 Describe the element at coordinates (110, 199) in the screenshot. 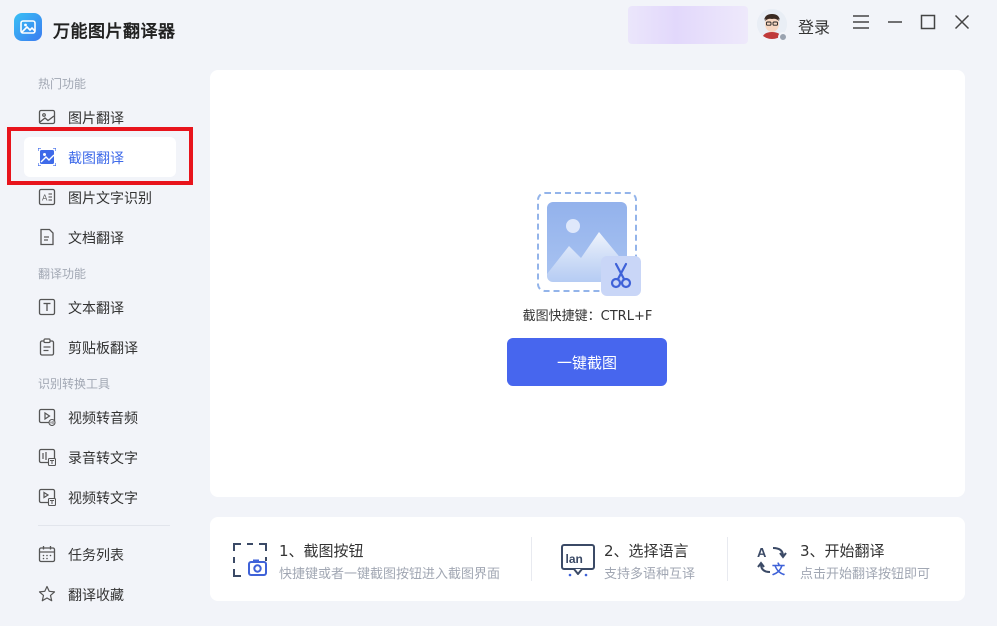

I see `sidebar-item-label: 图片文字识别` at that location.